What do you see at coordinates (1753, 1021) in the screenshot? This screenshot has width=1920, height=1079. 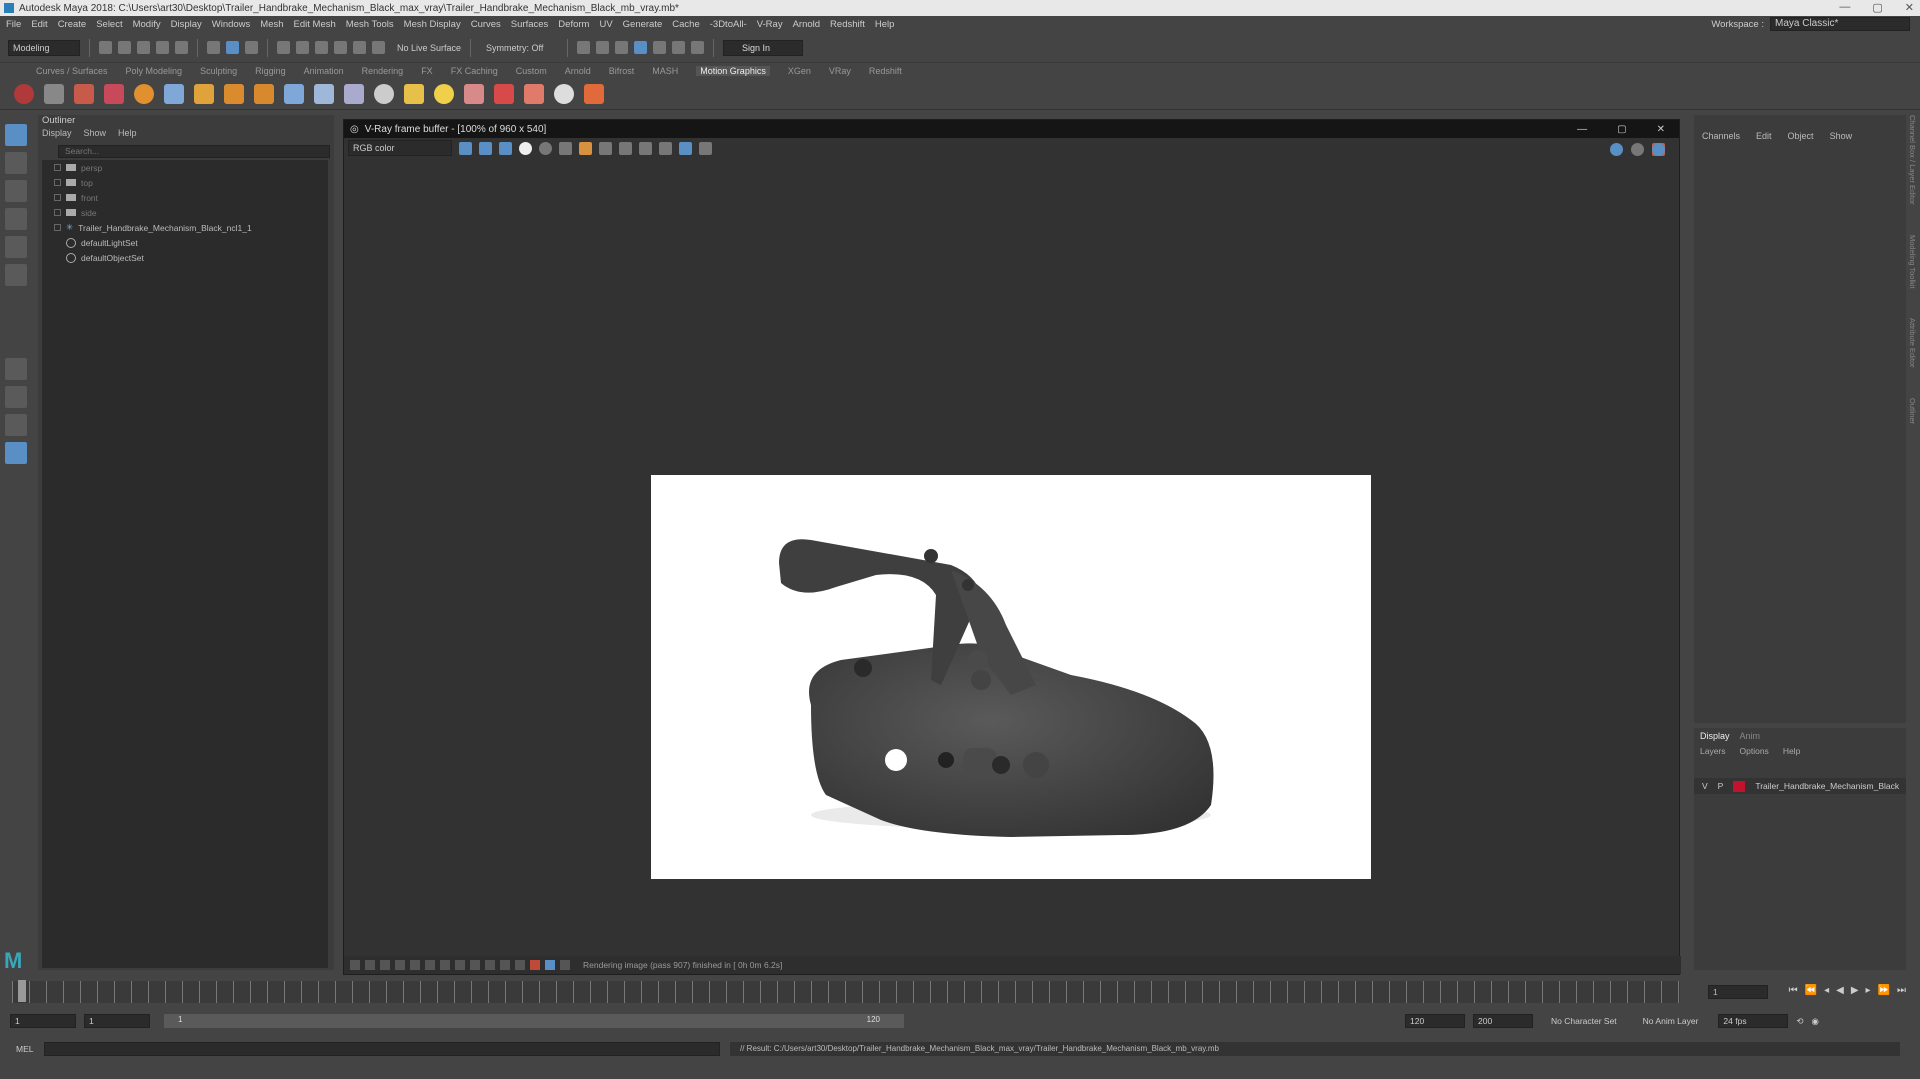 I see `fps-dropdown: 24 fps` at bounding box center [1753, 1021].